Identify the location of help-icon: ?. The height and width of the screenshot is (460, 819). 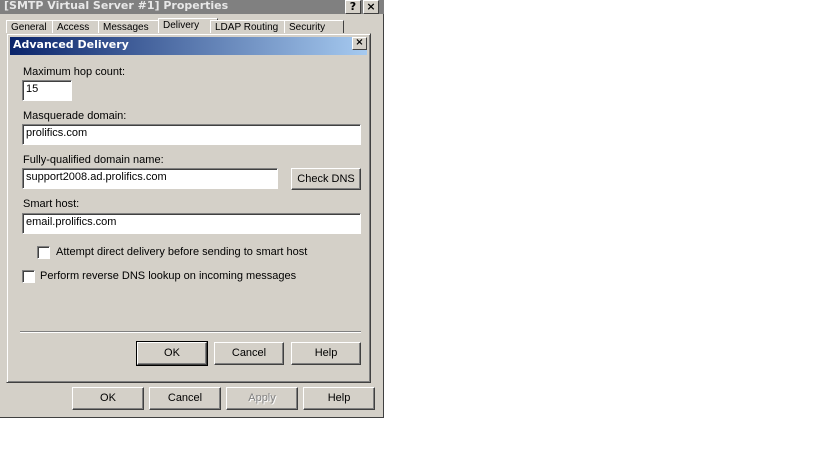
(353, 7).